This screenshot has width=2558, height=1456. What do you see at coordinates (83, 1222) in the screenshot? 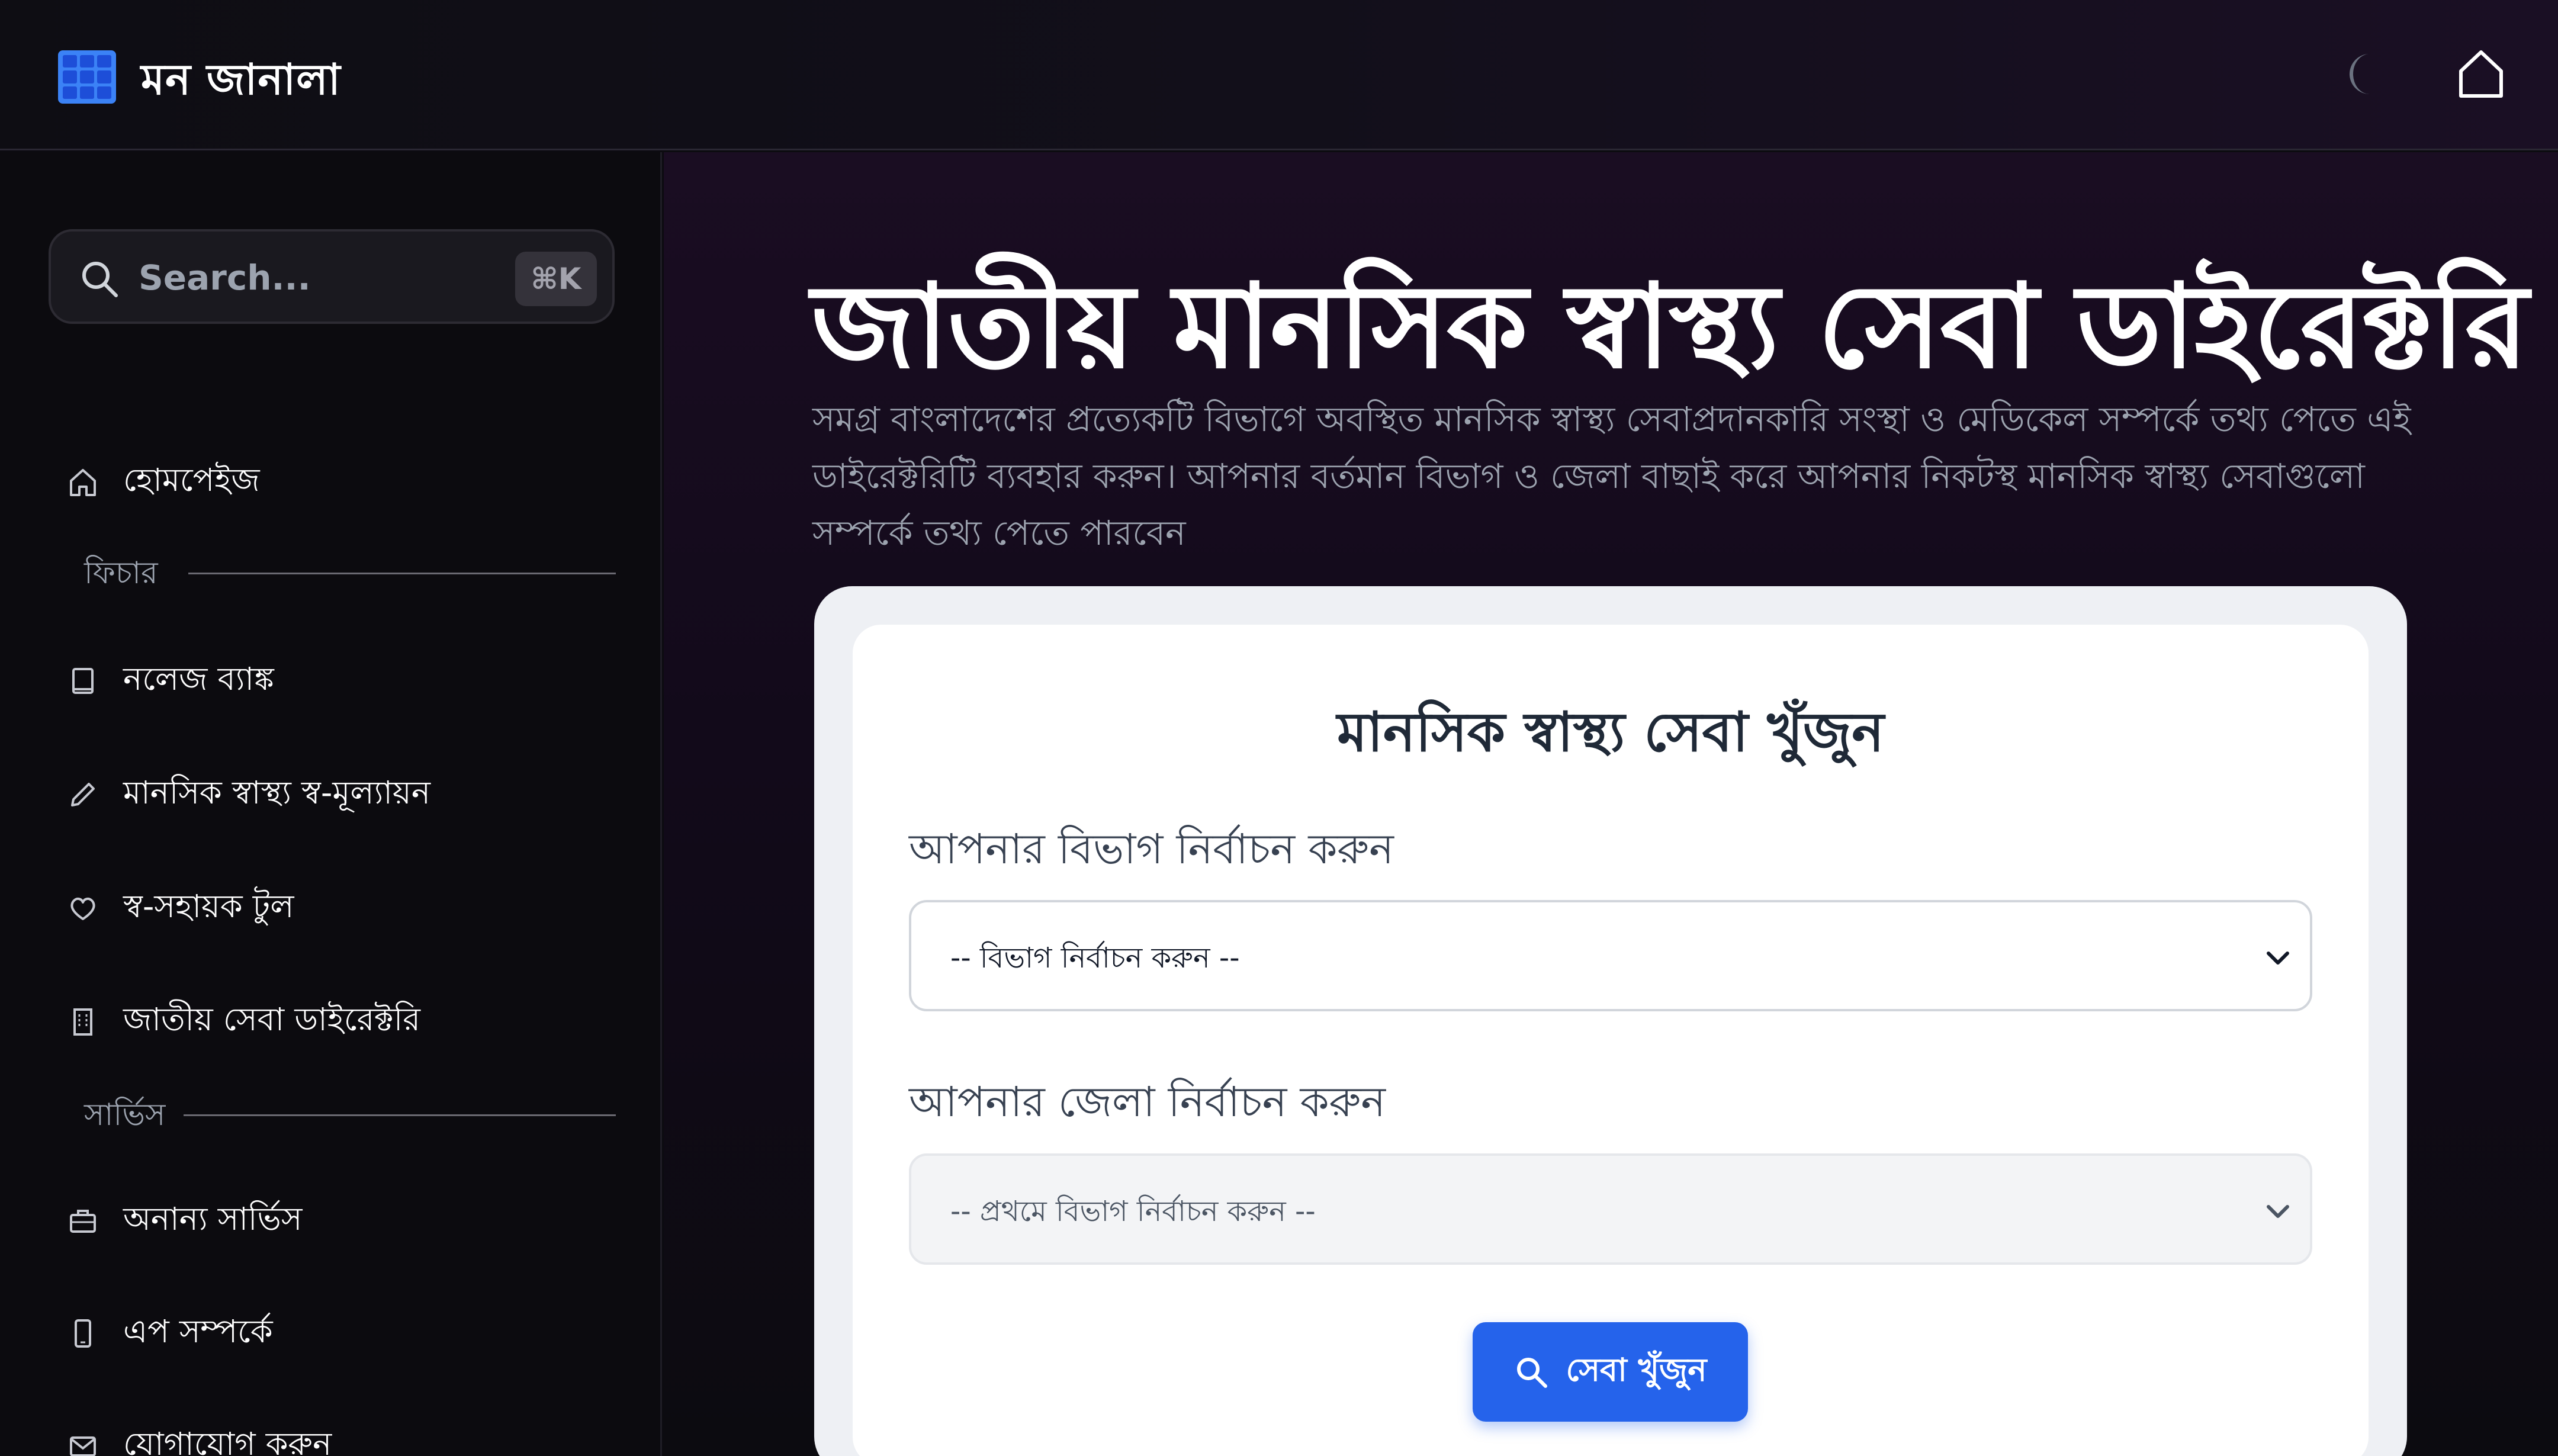
I see `briefcase-icon` at bounding box center [83, 1222].